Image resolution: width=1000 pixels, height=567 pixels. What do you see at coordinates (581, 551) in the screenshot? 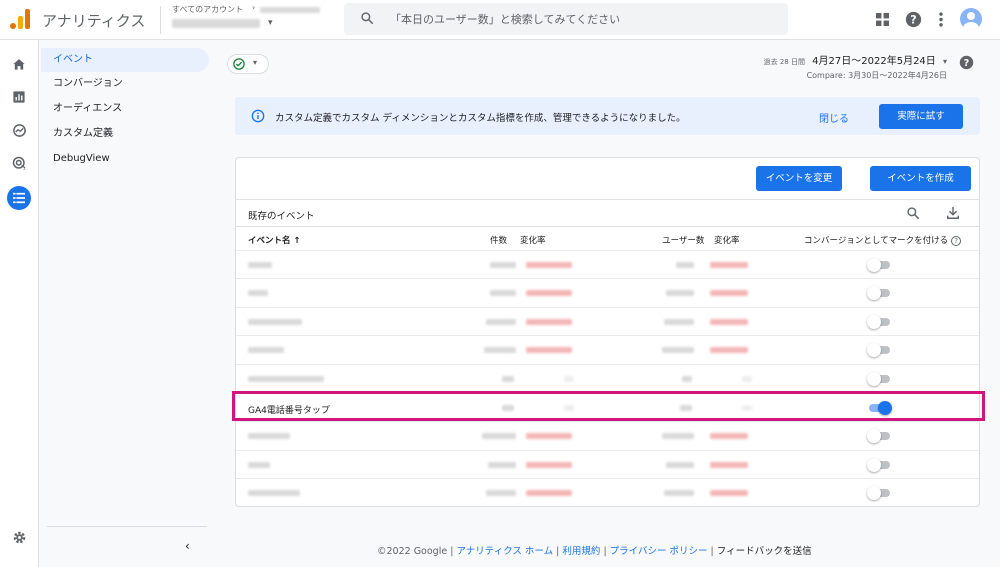
I see `footer-link-terms: 利用規約` at bounding box center [581, 551].